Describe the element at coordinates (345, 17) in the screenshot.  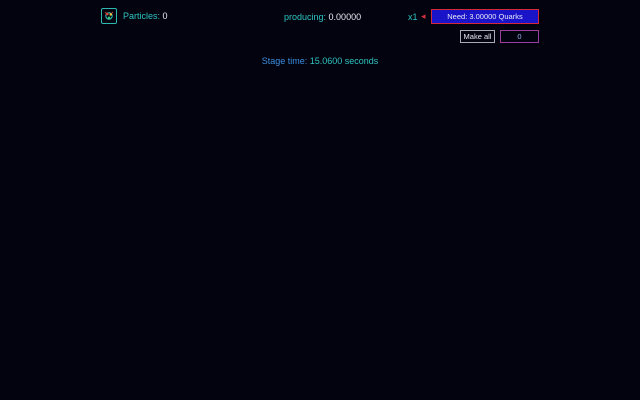
I see `producing-value: 0.00000` at that location.